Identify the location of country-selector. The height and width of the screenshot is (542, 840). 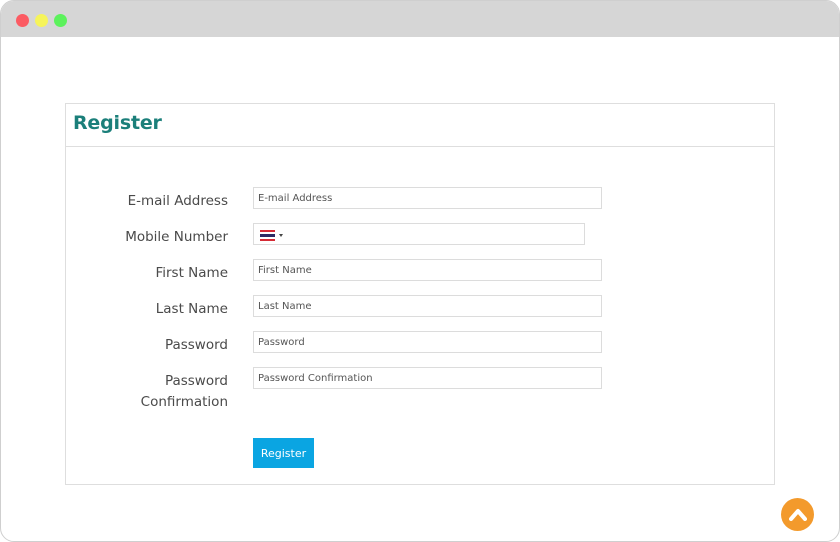
(271, 235).